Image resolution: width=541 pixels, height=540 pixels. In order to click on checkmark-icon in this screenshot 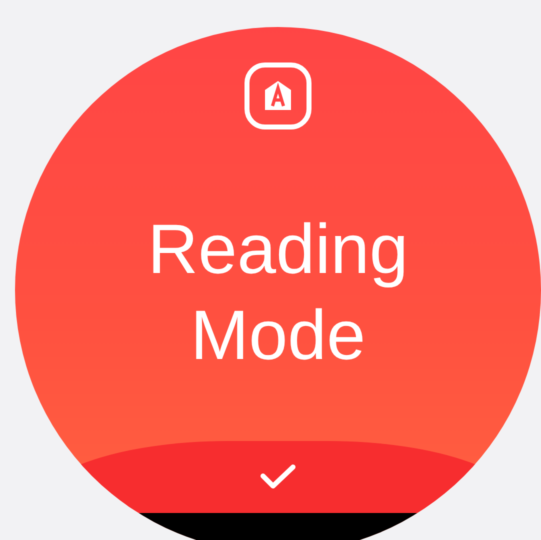, I will do `click(278, 477)`.